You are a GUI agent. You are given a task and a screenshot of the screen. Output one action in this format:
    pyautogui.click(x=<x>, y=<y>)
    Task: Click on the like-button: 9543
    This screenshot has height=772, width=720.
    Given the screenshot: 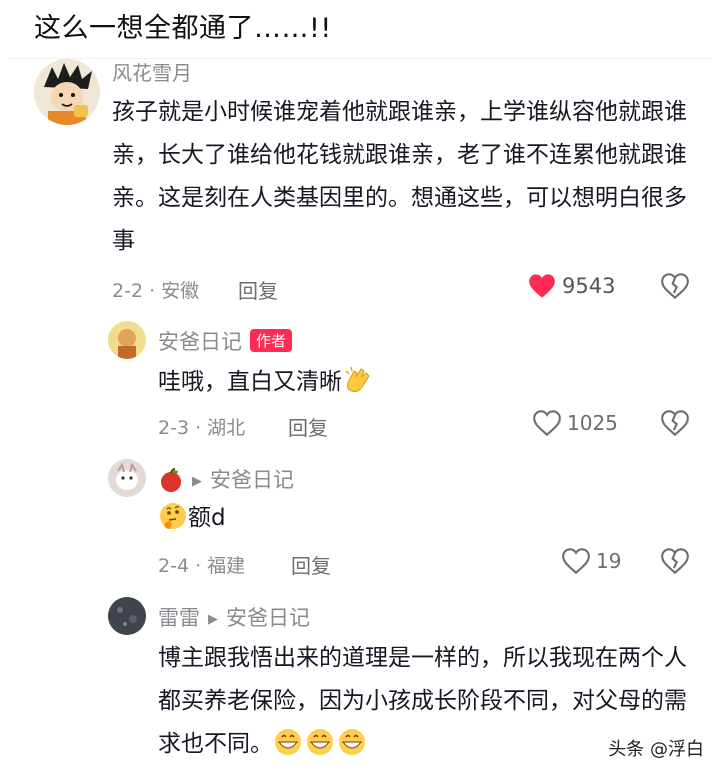 What is the action you would take?
    pyautogui.click(x=571, y=286)
    